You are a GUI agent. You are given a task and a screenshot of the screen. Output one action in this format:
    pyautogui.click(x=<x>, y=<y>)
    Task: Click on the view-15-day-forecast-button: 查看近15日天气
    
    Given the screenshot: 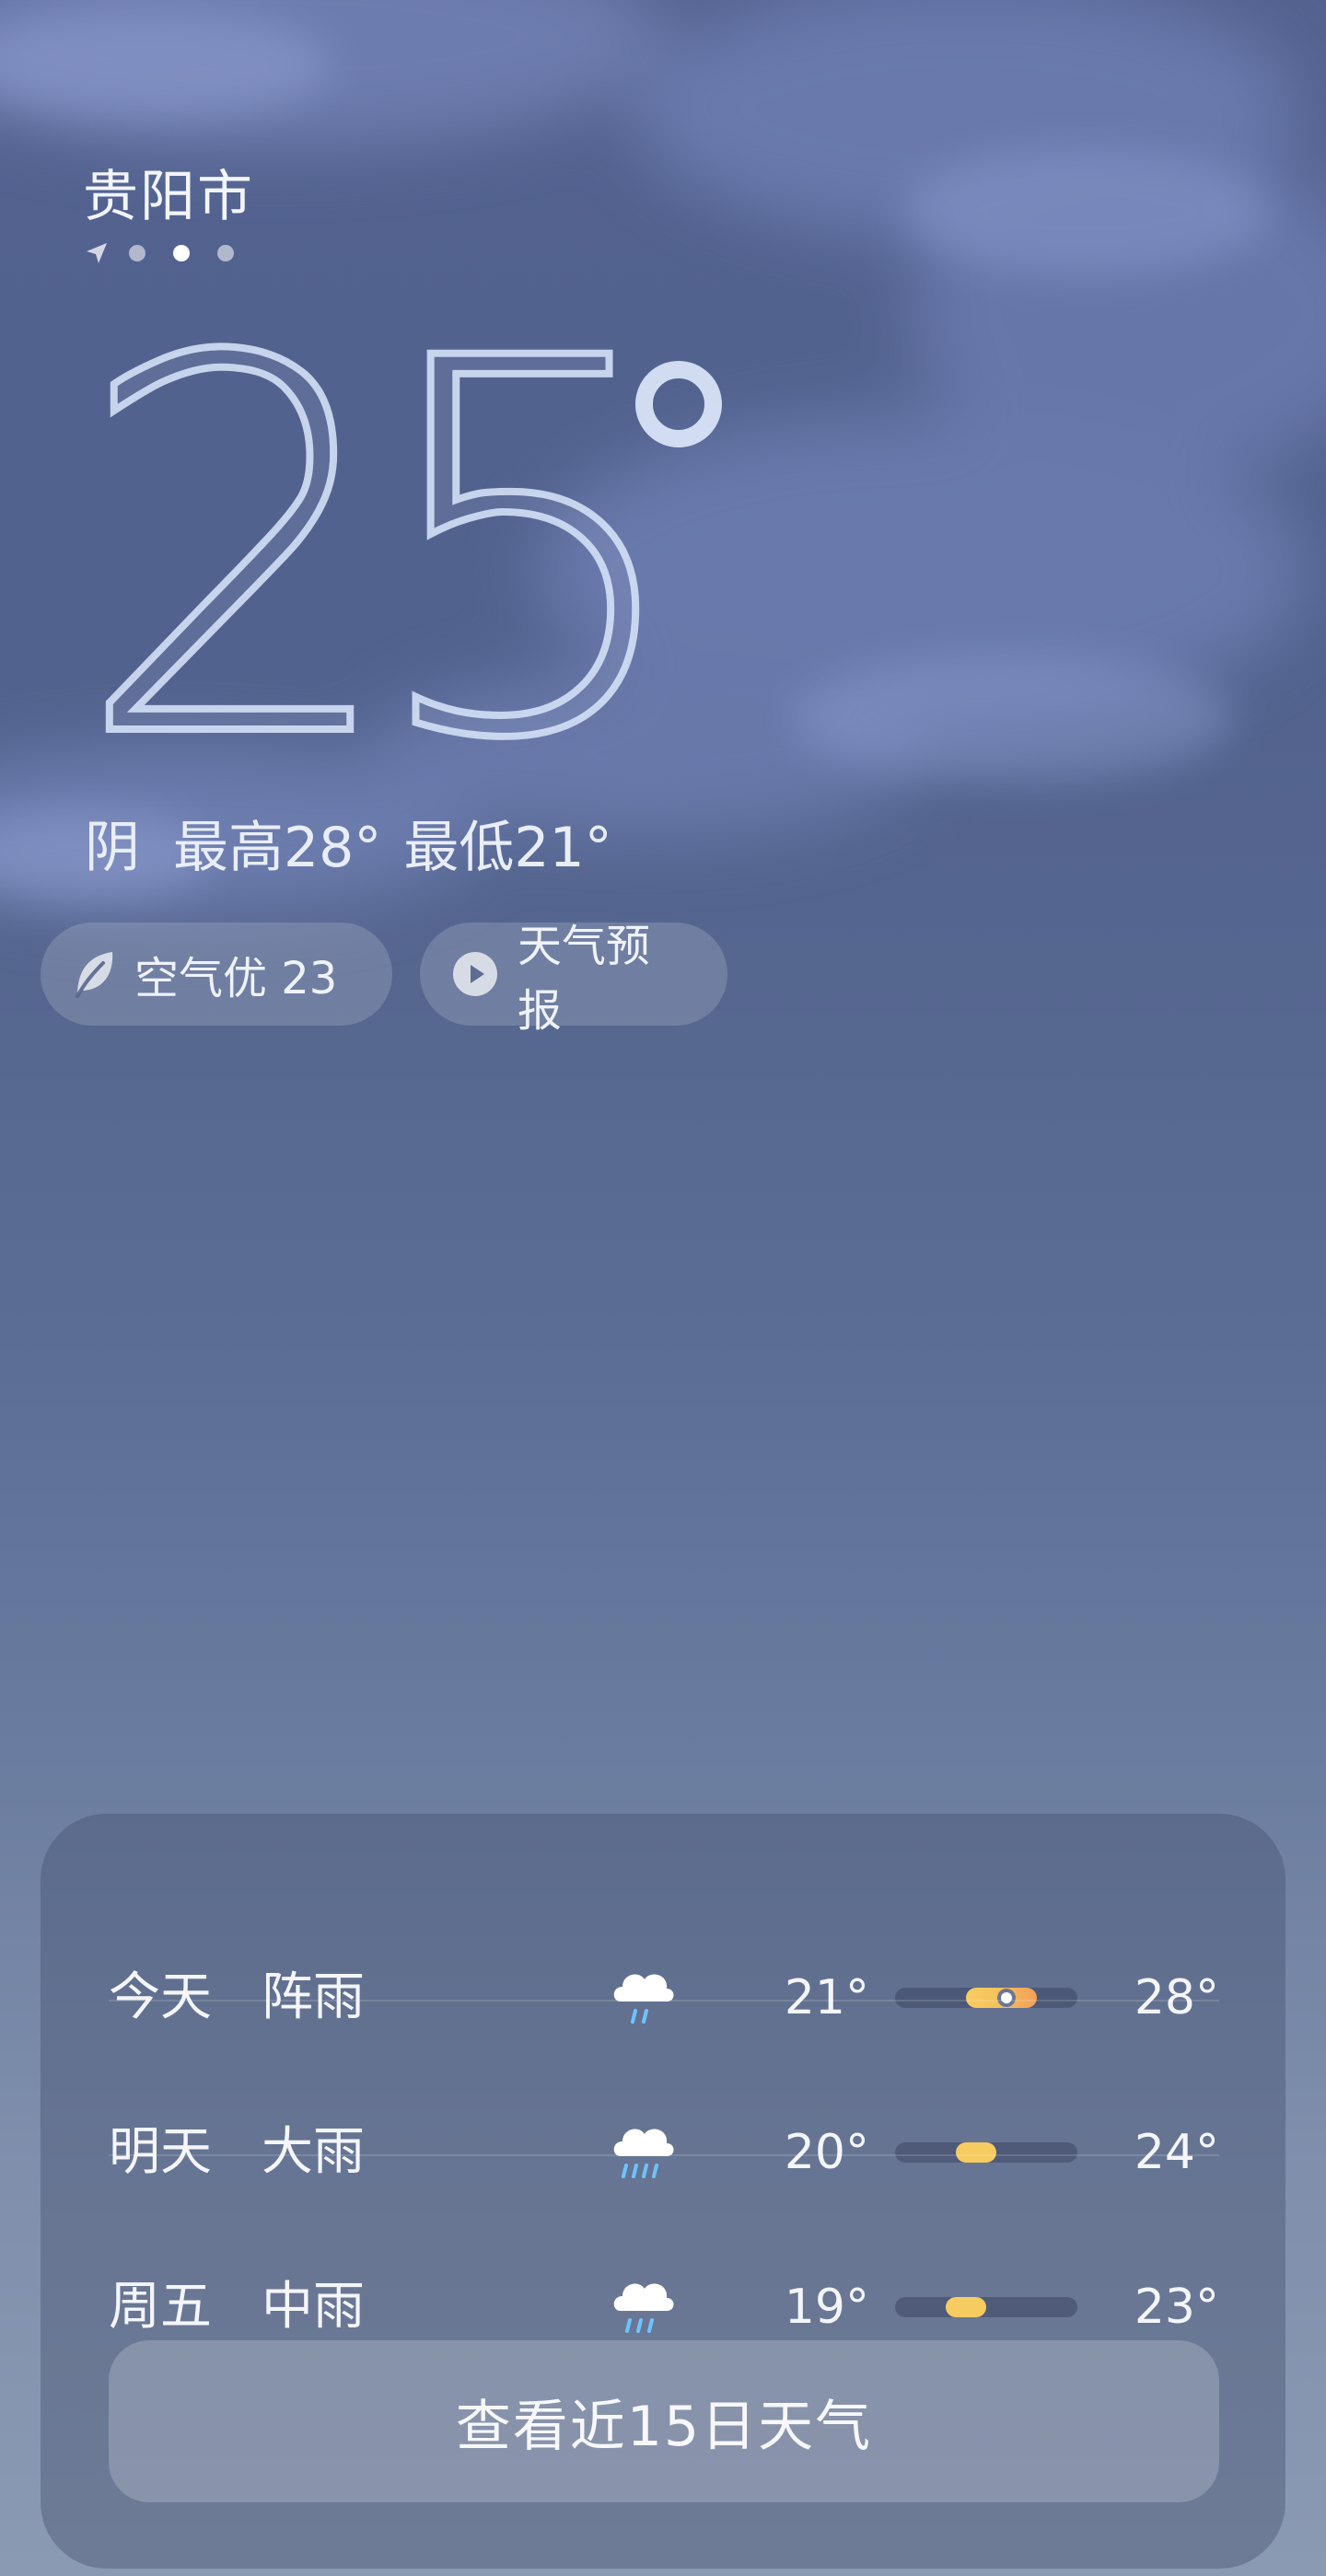 What is the action you would take?
    pyautogui.click(x=664, y=2421)
    